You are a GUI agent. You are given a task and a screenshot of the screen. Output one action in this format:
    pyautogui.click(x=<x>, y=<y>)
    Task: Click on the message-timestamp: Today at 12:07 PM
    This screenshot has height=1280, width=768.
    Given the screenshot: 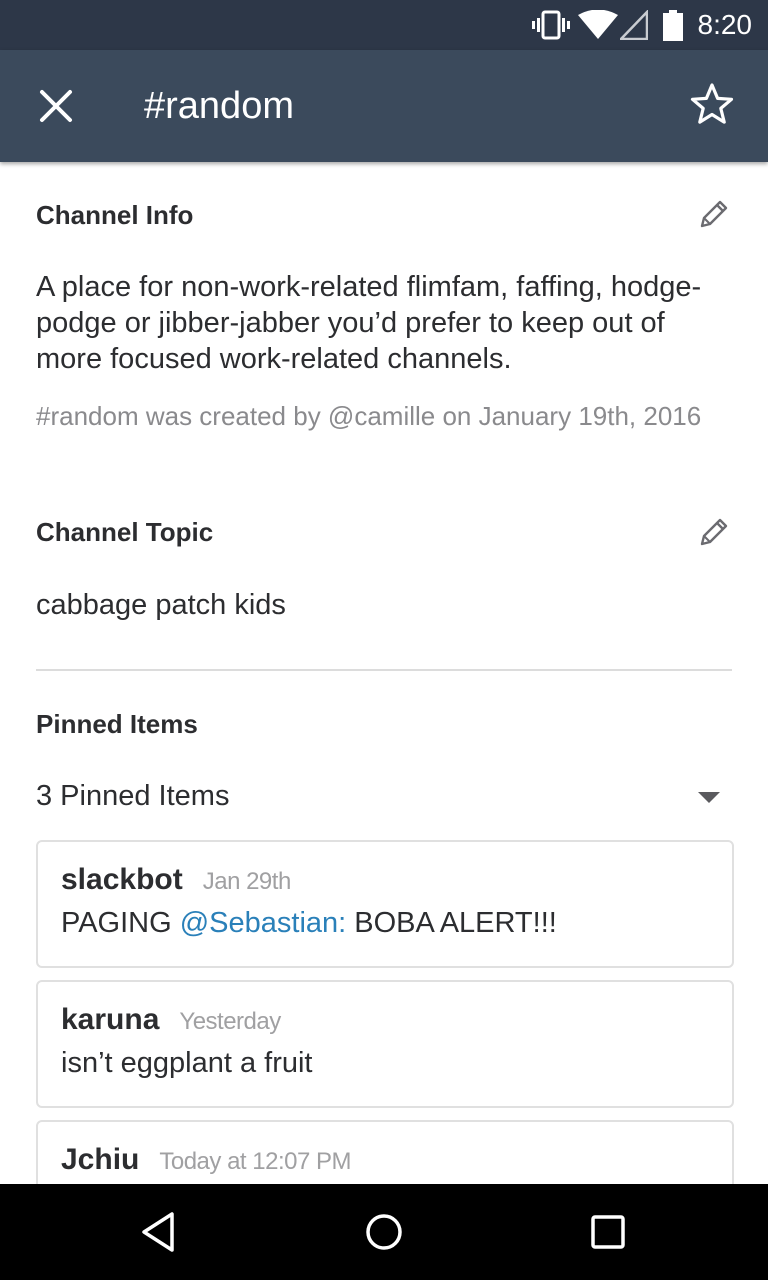 What is the action you would take?
    pyautogui.click(x=255, y=1161)
    